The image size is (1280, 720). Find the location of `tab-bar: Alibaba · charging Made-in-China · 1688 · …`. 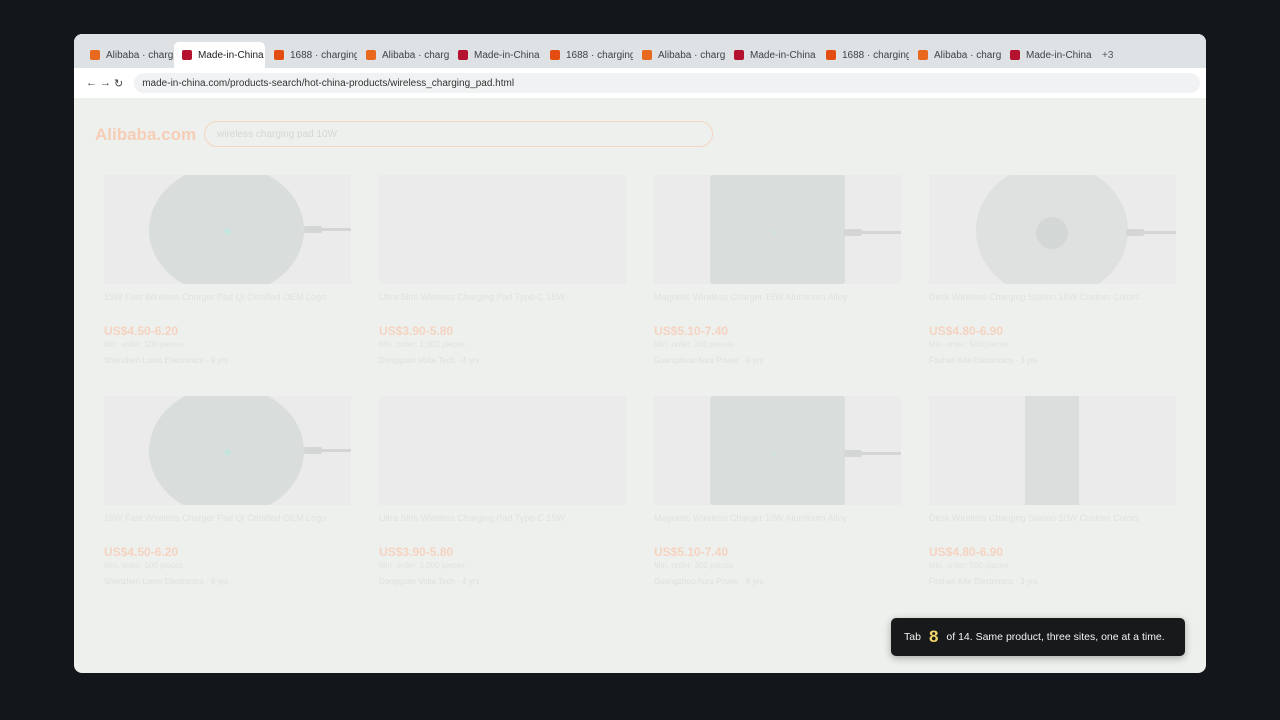

tab-bar: Alibaba · charging Made-in-China · 1688 · … is located at coordinates (640, 51).